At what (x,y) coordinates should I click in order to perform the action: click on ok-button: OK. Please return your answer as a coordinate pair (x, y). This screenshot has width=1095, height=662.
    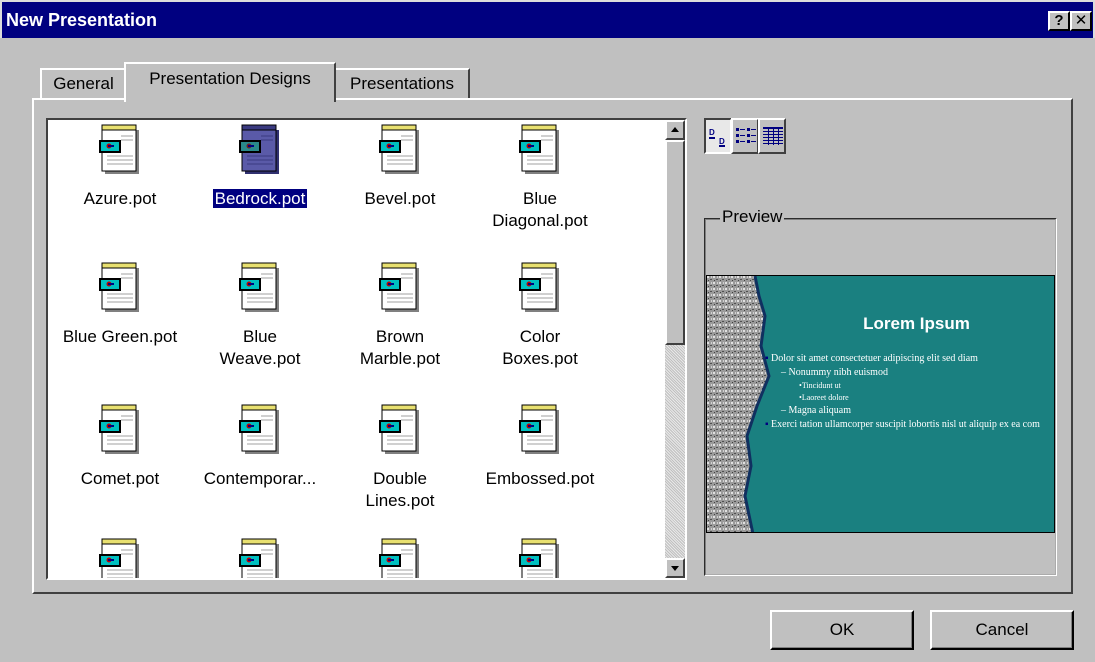
    Looking at the image, I should click on (842, 630).